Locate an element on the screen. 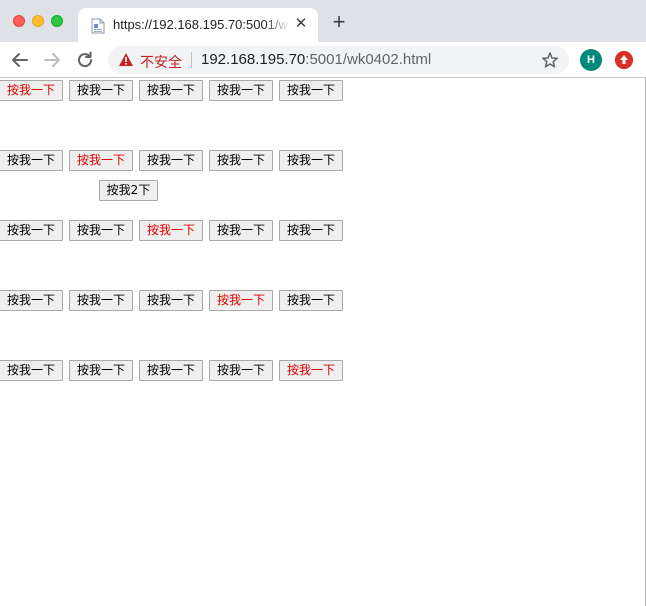 The image size is (646, 606). profile-avatar: H is located at coordinates (591, 60).